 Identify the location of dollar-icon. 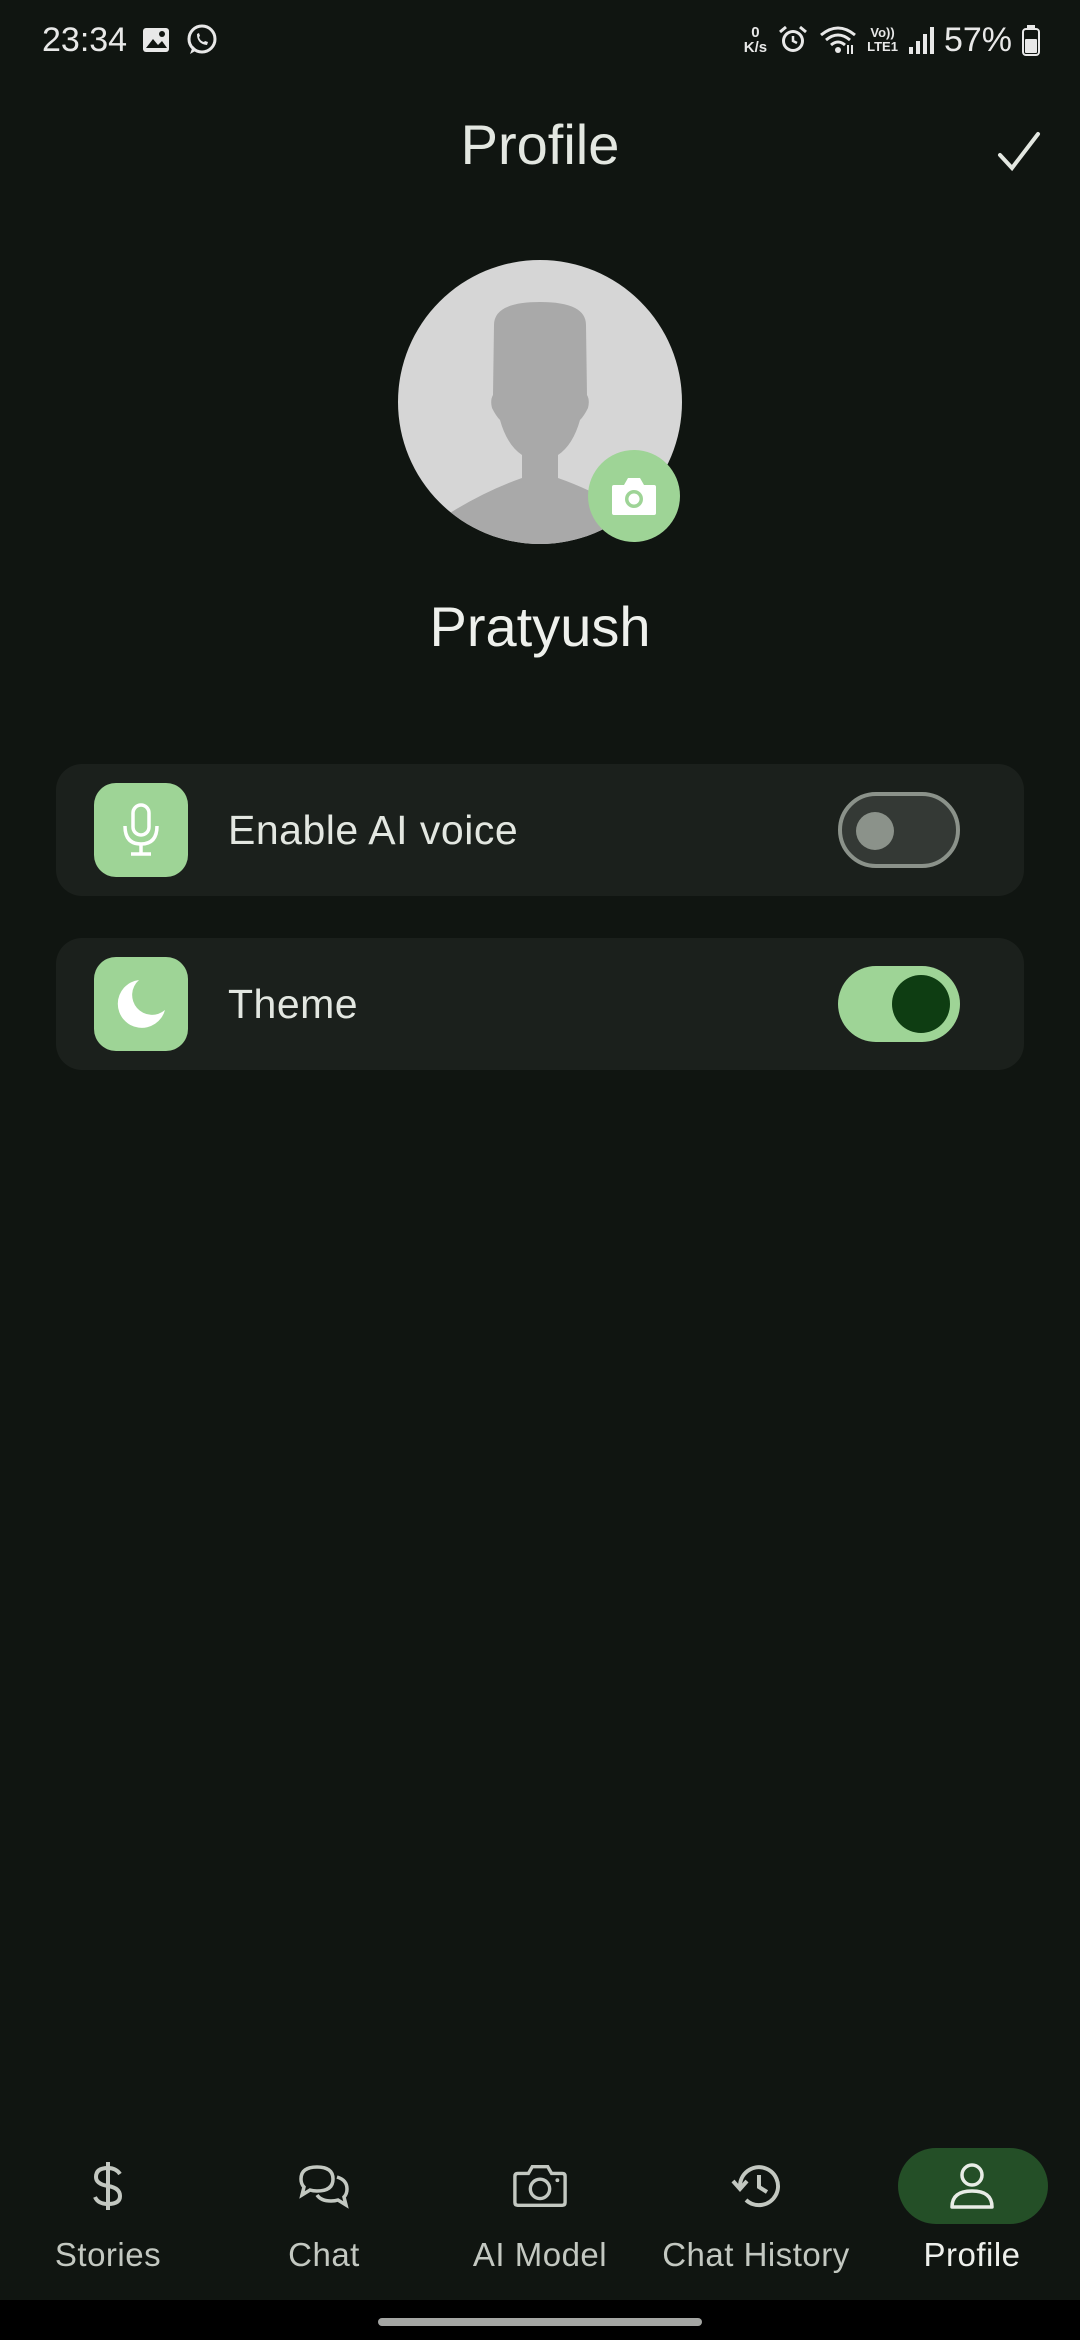
(108, 2186).